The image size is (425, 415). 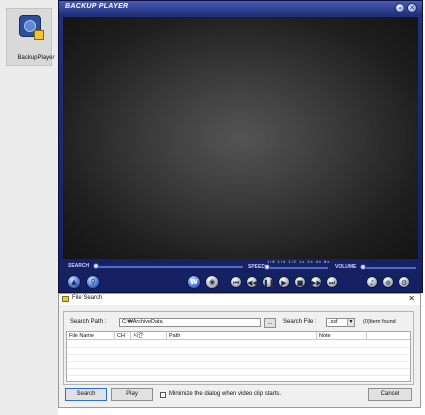 I want to click on zoom-button: ⊕, so click(x=388, y=282).